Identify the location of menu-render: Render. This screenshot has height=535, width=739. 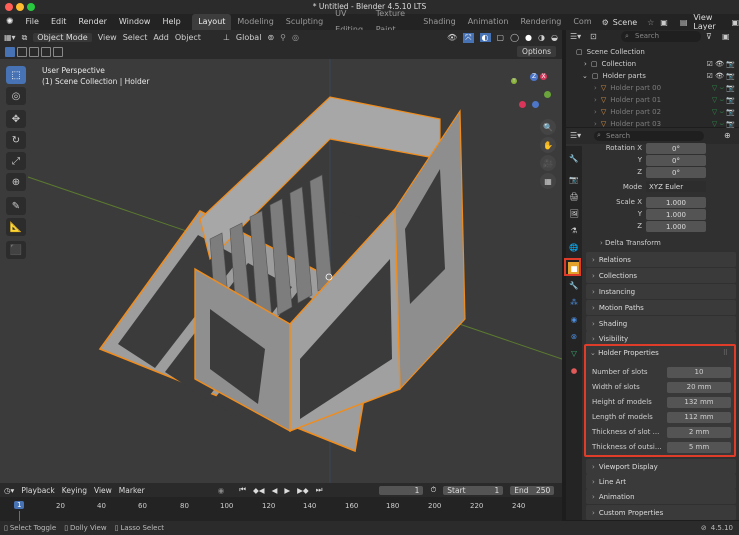
(92, 22).